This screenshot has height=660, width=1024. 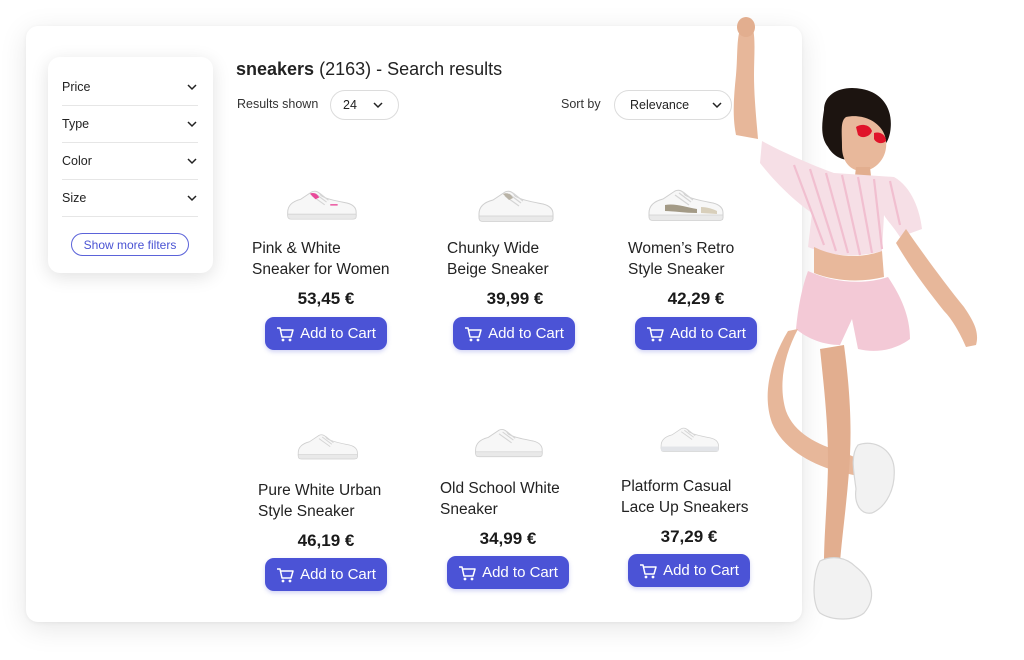 What do you see at coordinates (130, 87) in the screenshot?
I see `filter-price: Price` at bounding box center [130, 87].